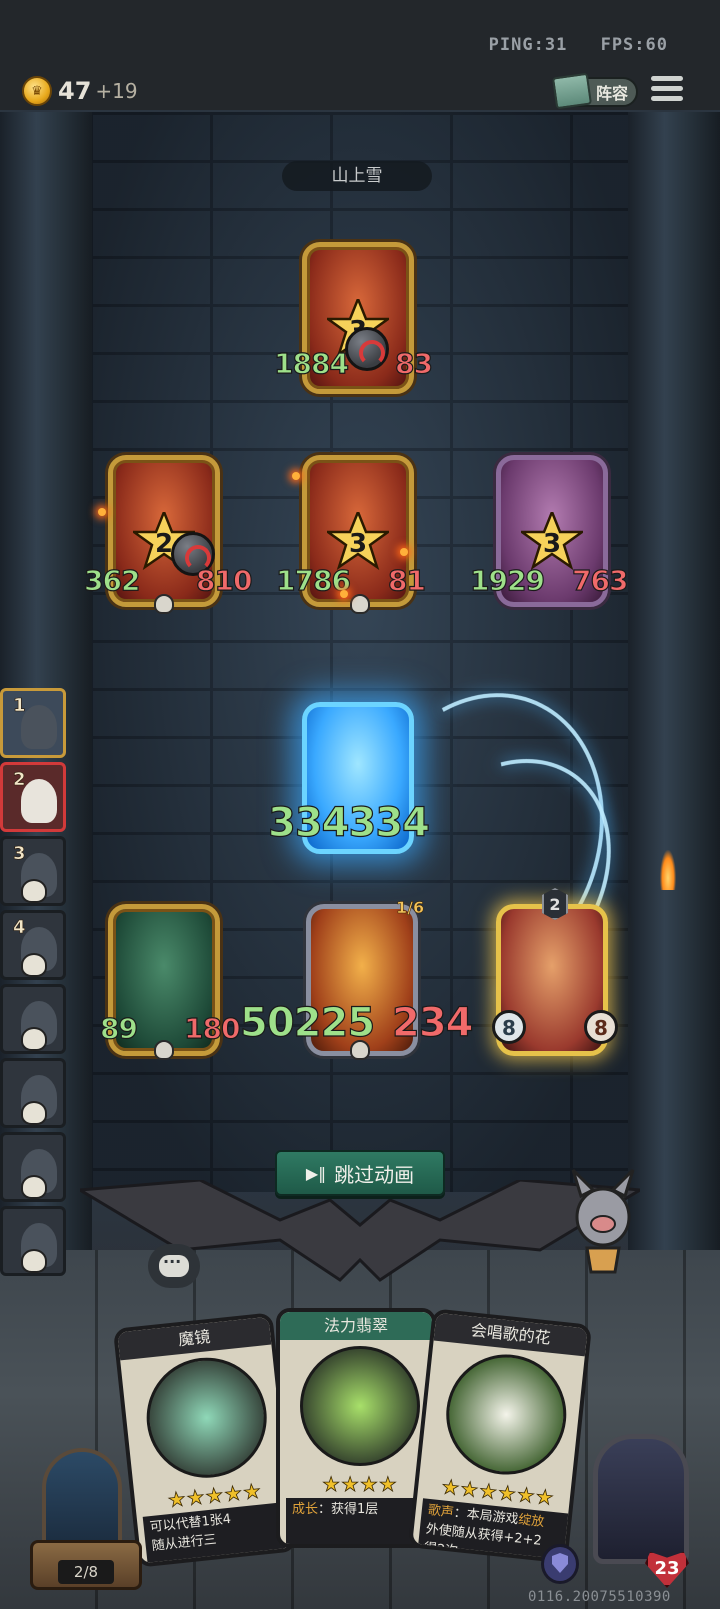 This screenshot has height=1609, width=720. Describe the element at coordinates (313, 580) in the screenshot. I see `enemy-3-attack: 1786` at that location.